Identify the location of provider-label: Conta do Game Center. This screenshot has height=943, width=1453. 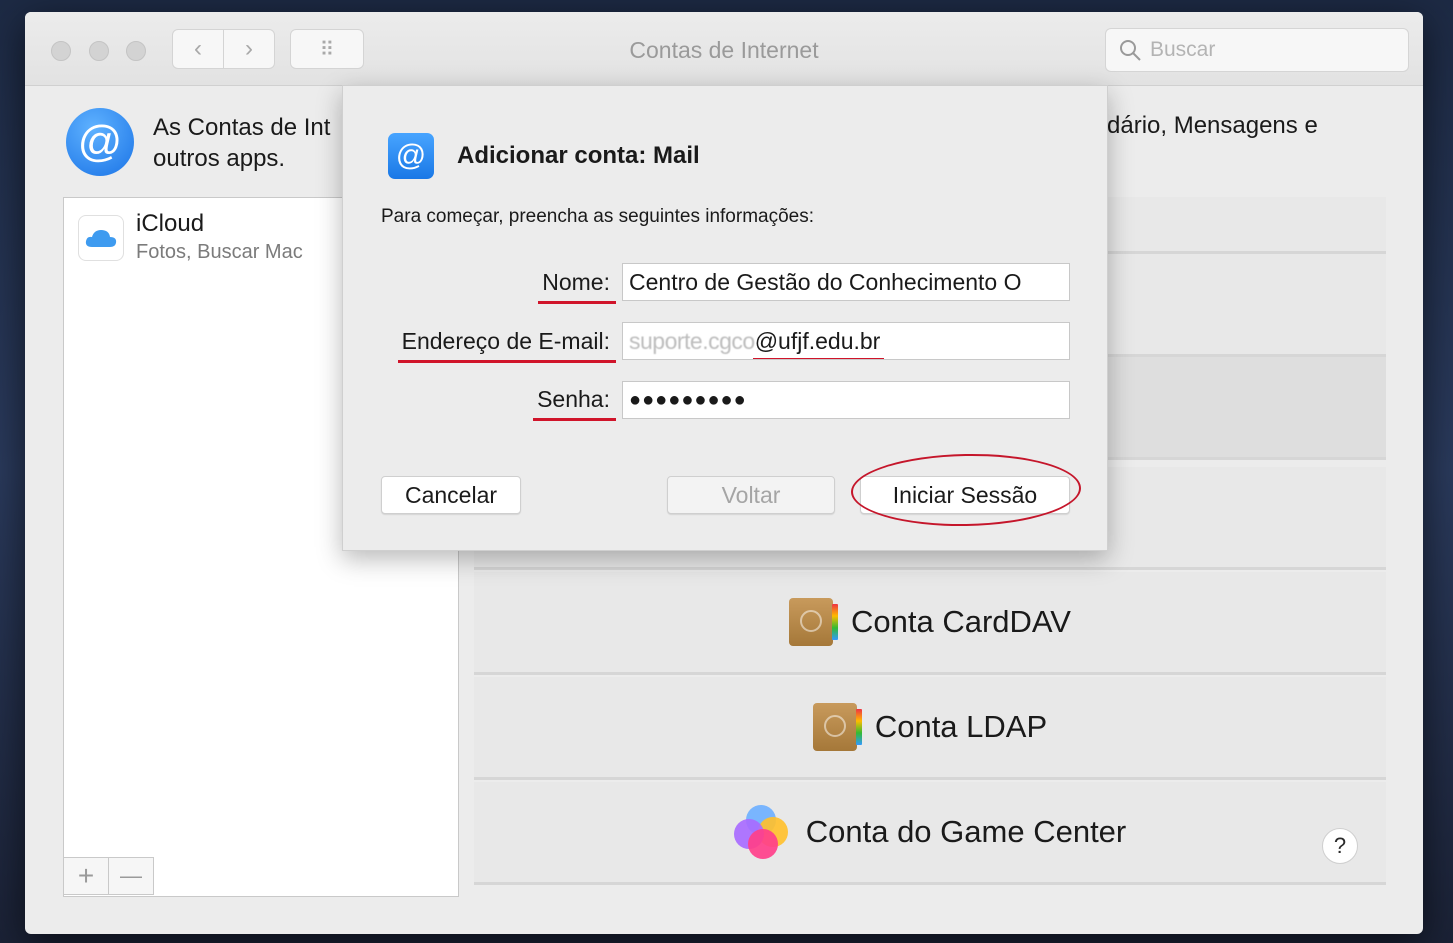
(966, 831).